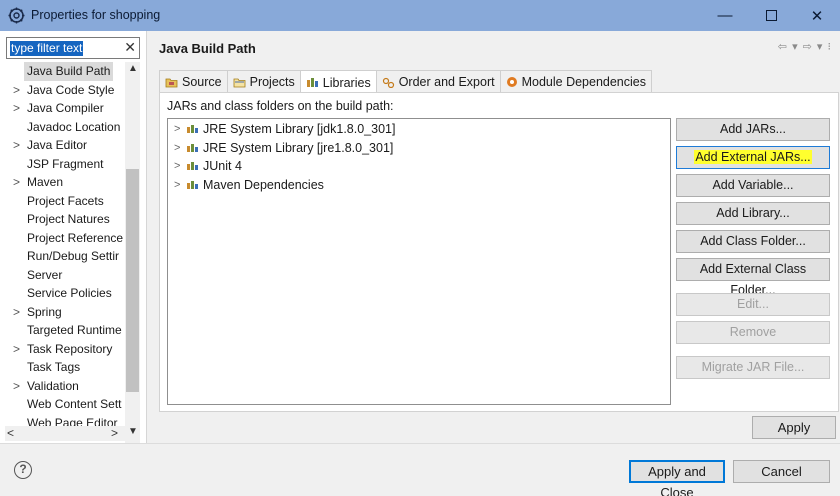  What do you see at coordinates (10, 433) in the screenshot?
I see `scroll-left-icon: <` at bounding box center [10, 433].